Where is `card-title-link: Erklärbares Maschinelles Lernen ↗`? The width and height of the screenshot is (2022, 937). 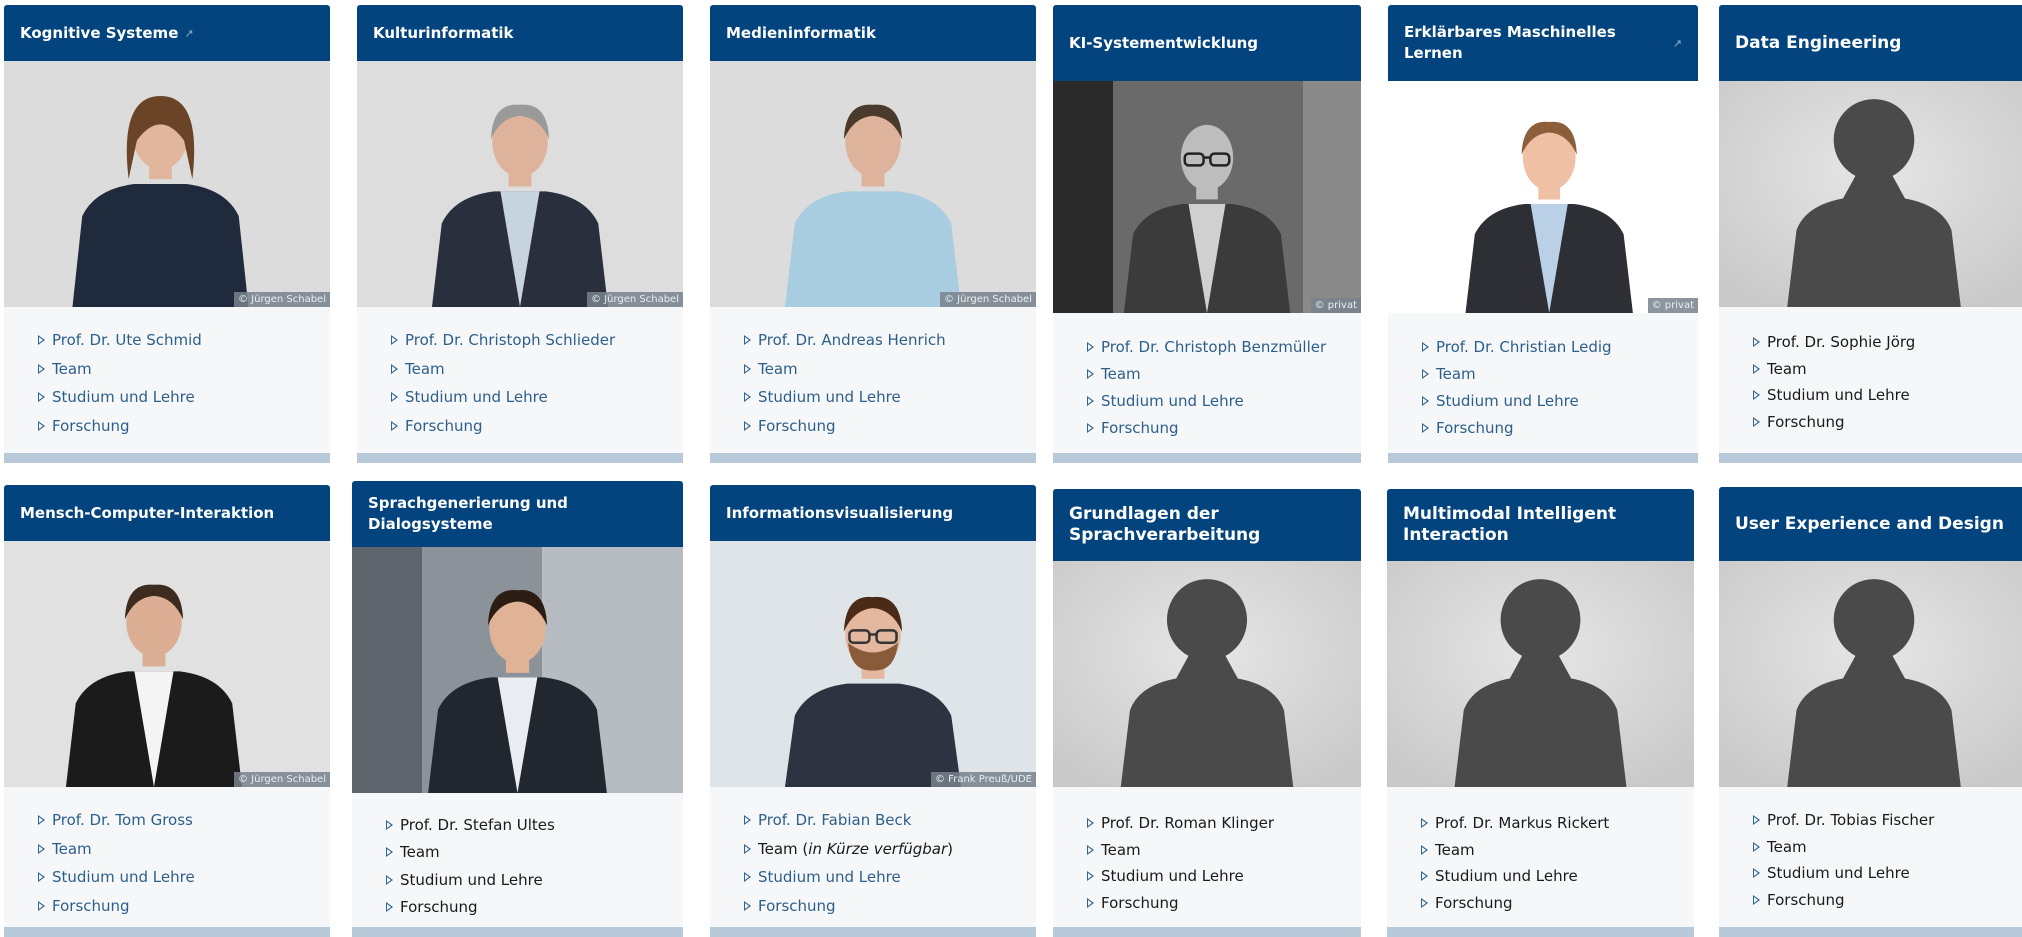 card-title-link: Erklärbares Maschinelles Lernen ↗ is located at coordinates (1543, 43).